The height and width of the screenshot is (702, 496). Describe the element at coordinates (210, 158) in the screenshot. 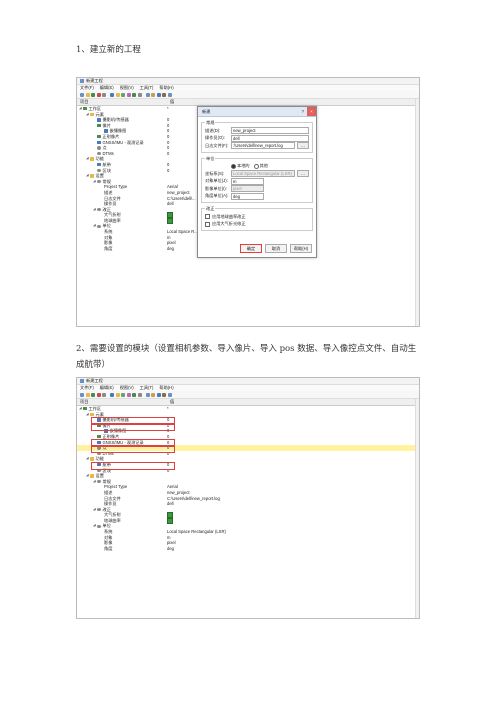

I see `units-caption: 单位` at that location.